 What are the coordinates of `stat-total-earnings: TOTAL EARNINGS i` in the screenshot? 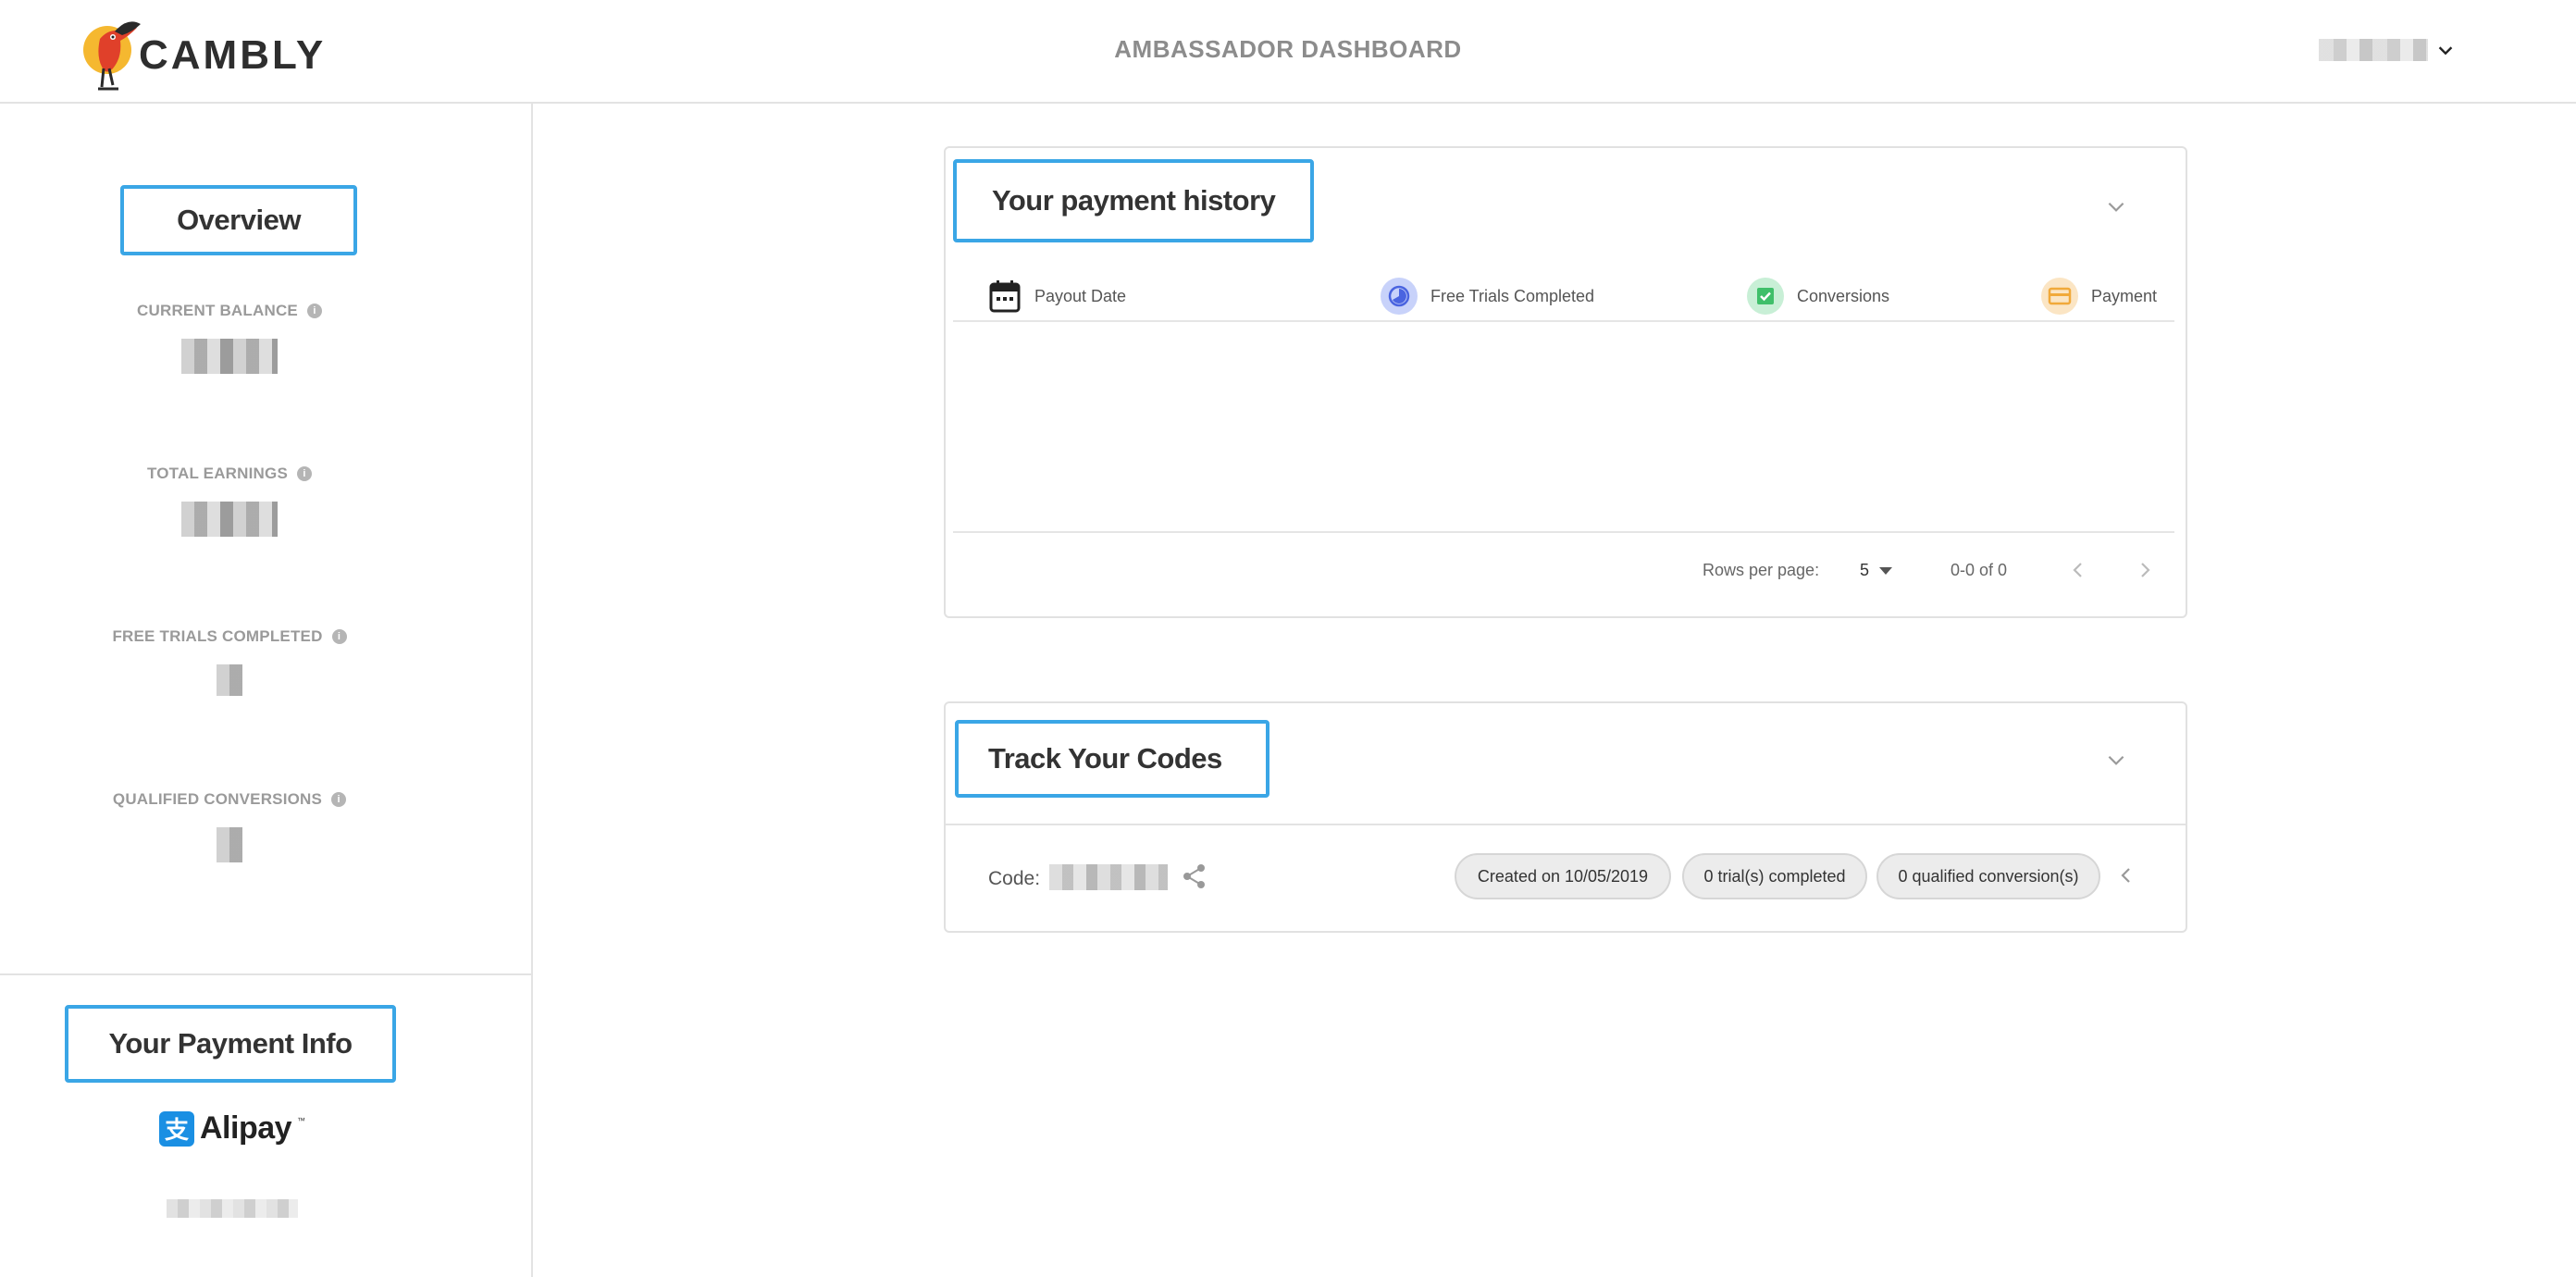 It's located at (230, 501).